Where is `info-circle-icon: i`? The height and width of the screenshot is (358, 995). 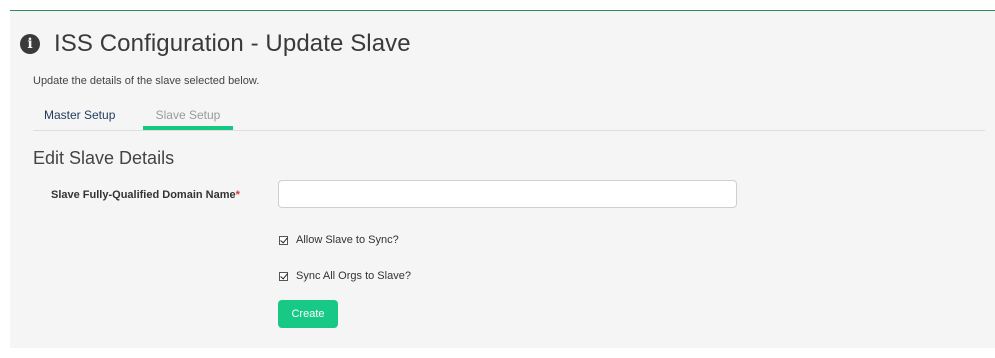 info-circle-icon: i is located at coordinates (30, 44).